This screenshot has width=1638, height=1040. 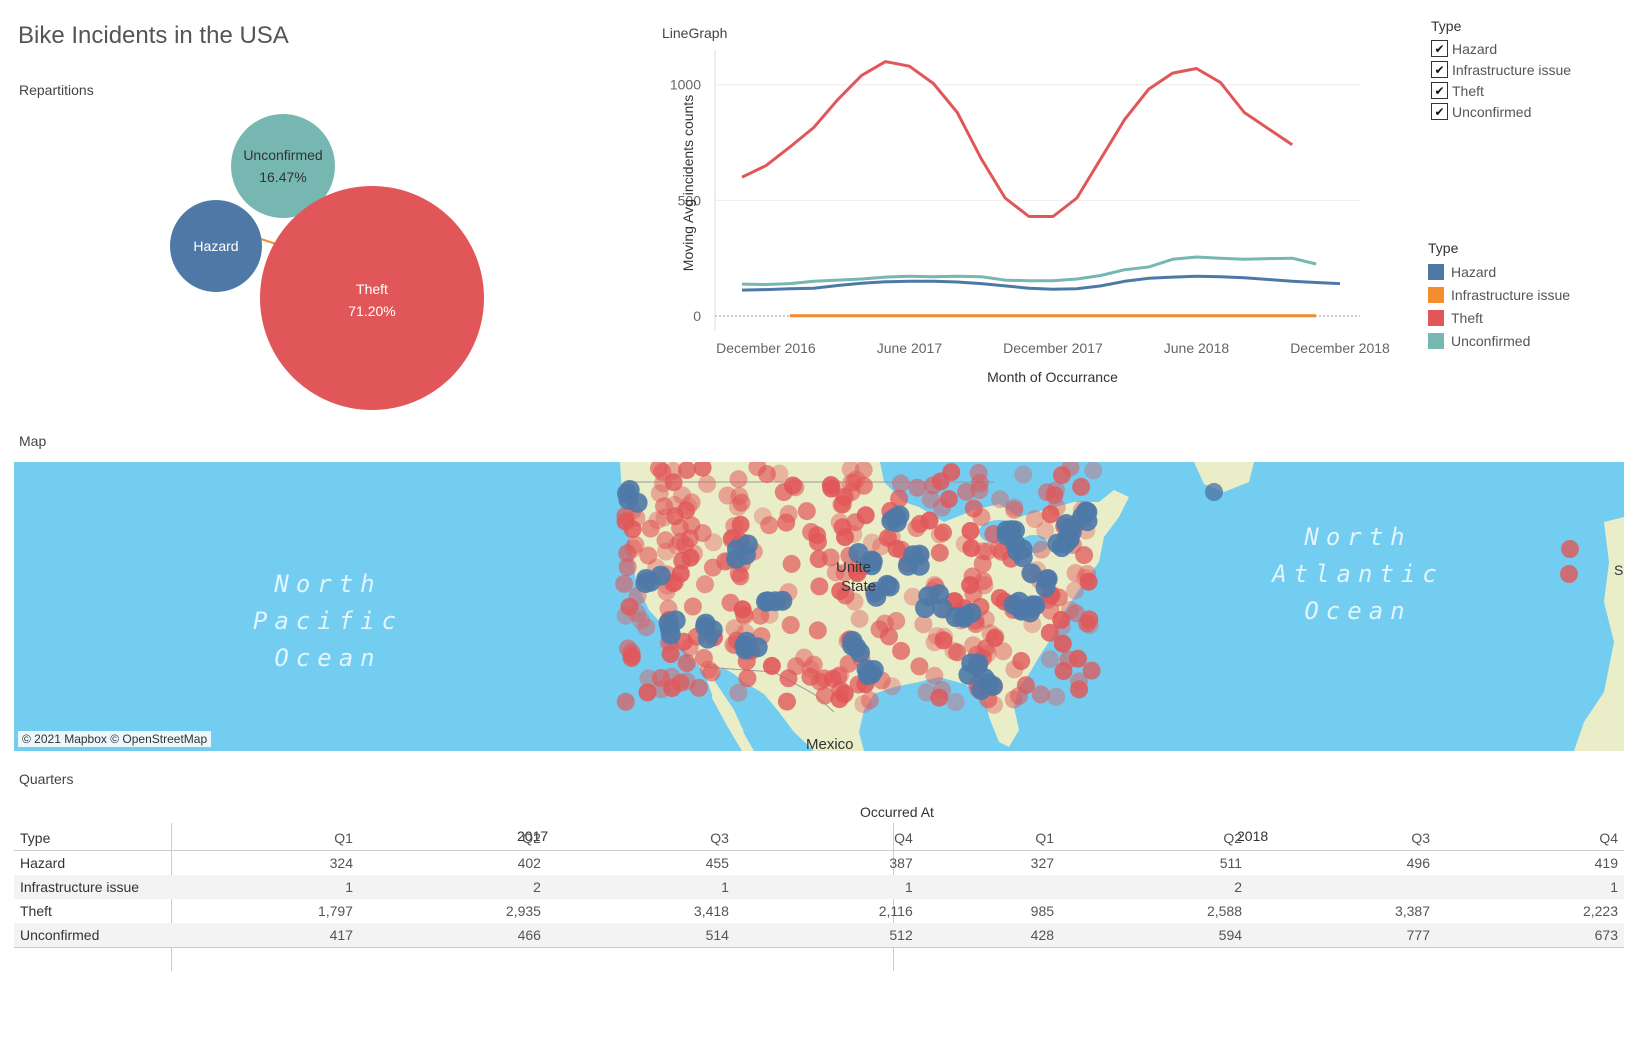 I want to click on ocean-pacific-line1: North, so click(x=327, y=584).